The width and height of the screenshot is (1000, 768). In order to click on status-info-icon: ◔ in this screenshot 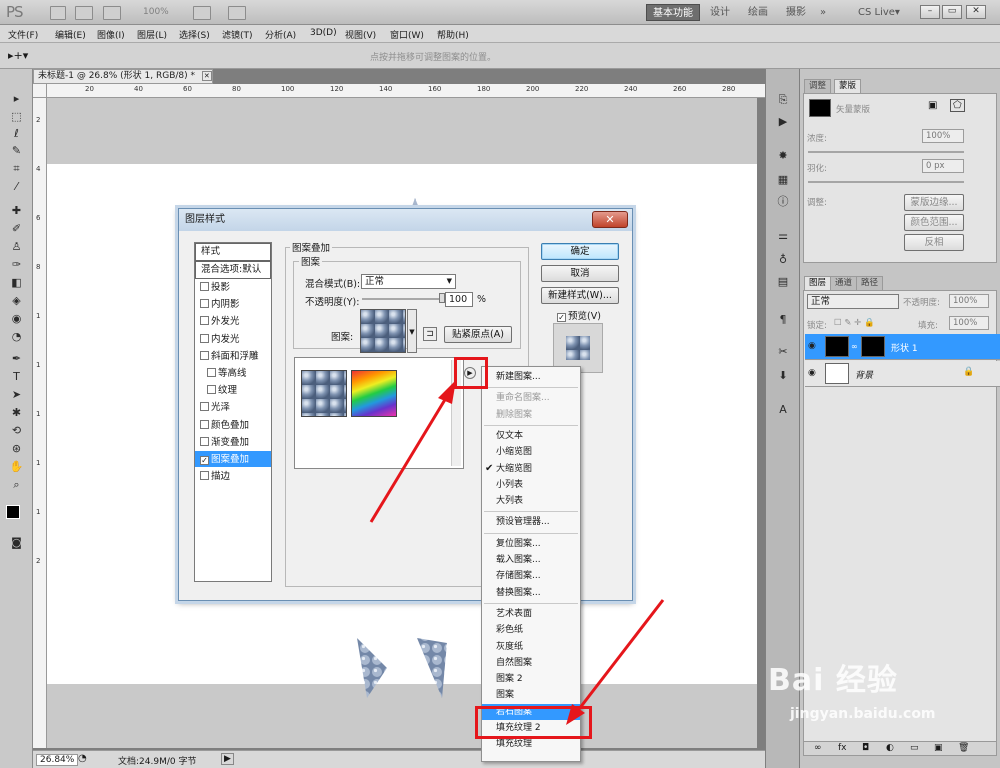, I will do `click(82, 758)`.